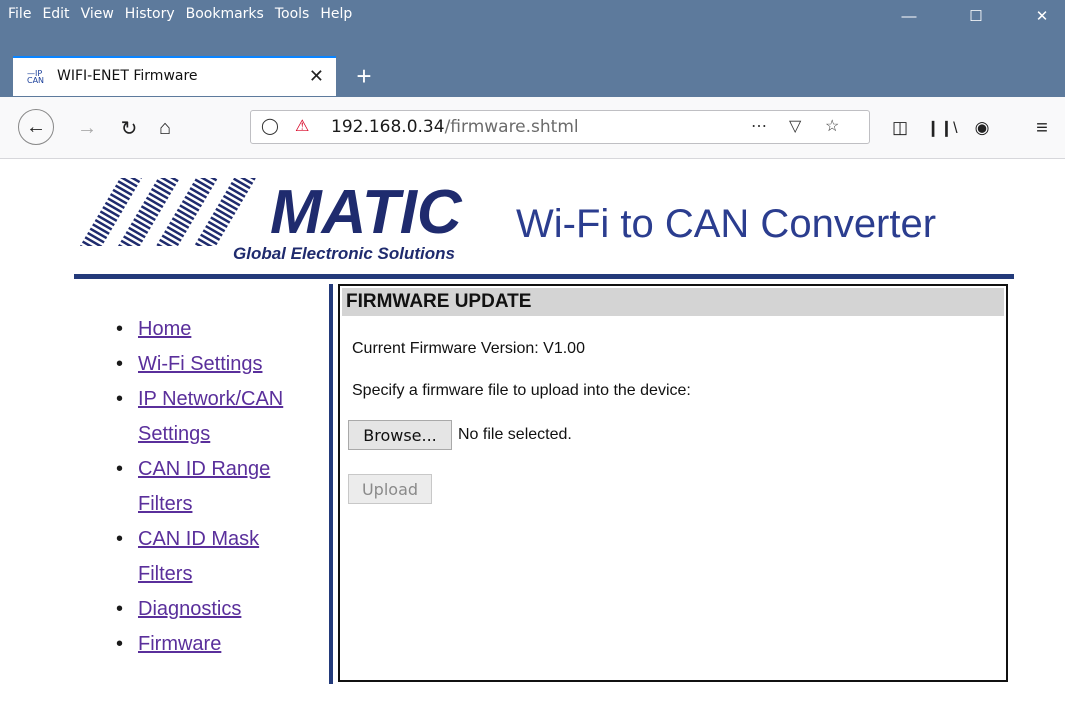  Describe the element at coordinates (270, 126) in the screenshot. I see `shield-icon: ◯` at that location.